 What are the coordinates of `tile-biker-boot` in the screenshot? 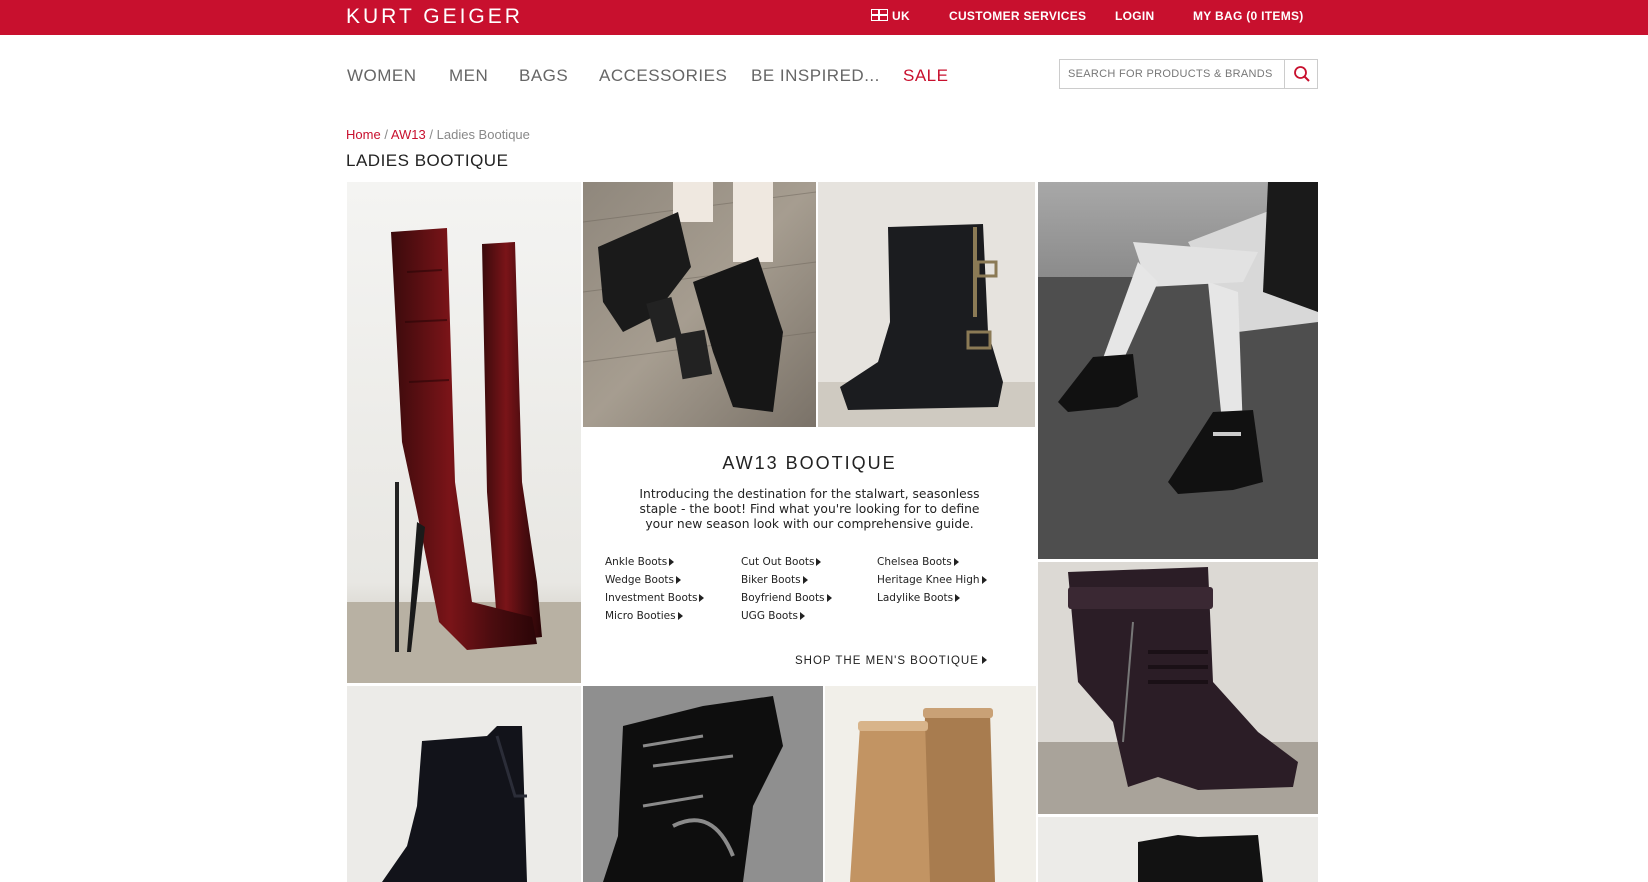 It's located at (926, 304).